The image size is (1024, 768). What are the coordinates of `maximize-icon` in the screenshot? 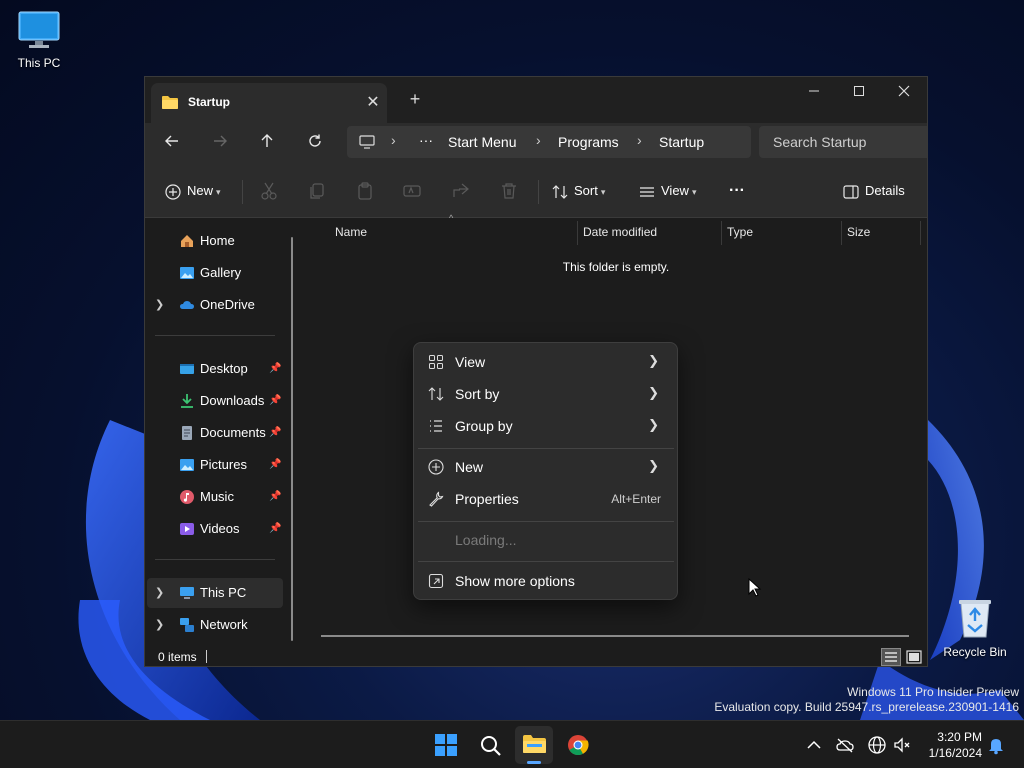 It's located at (859, 91).